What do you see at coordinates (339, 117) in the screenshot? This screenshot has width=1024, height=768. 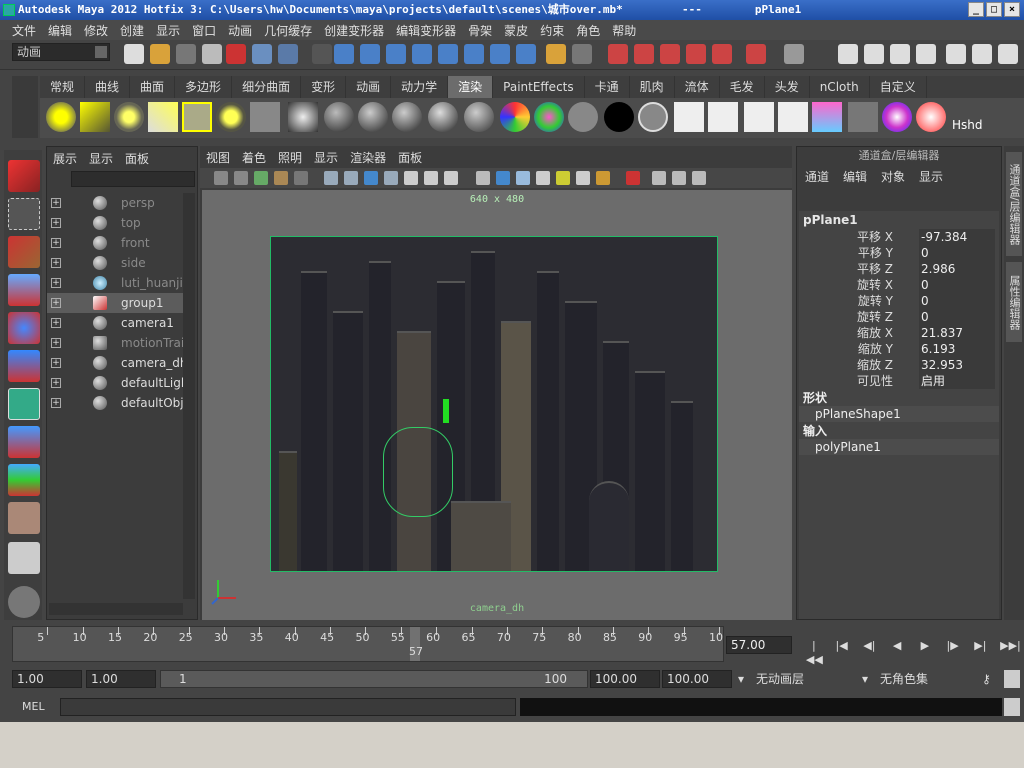 I see `lambert-icon` at bounding box center [339, 117].